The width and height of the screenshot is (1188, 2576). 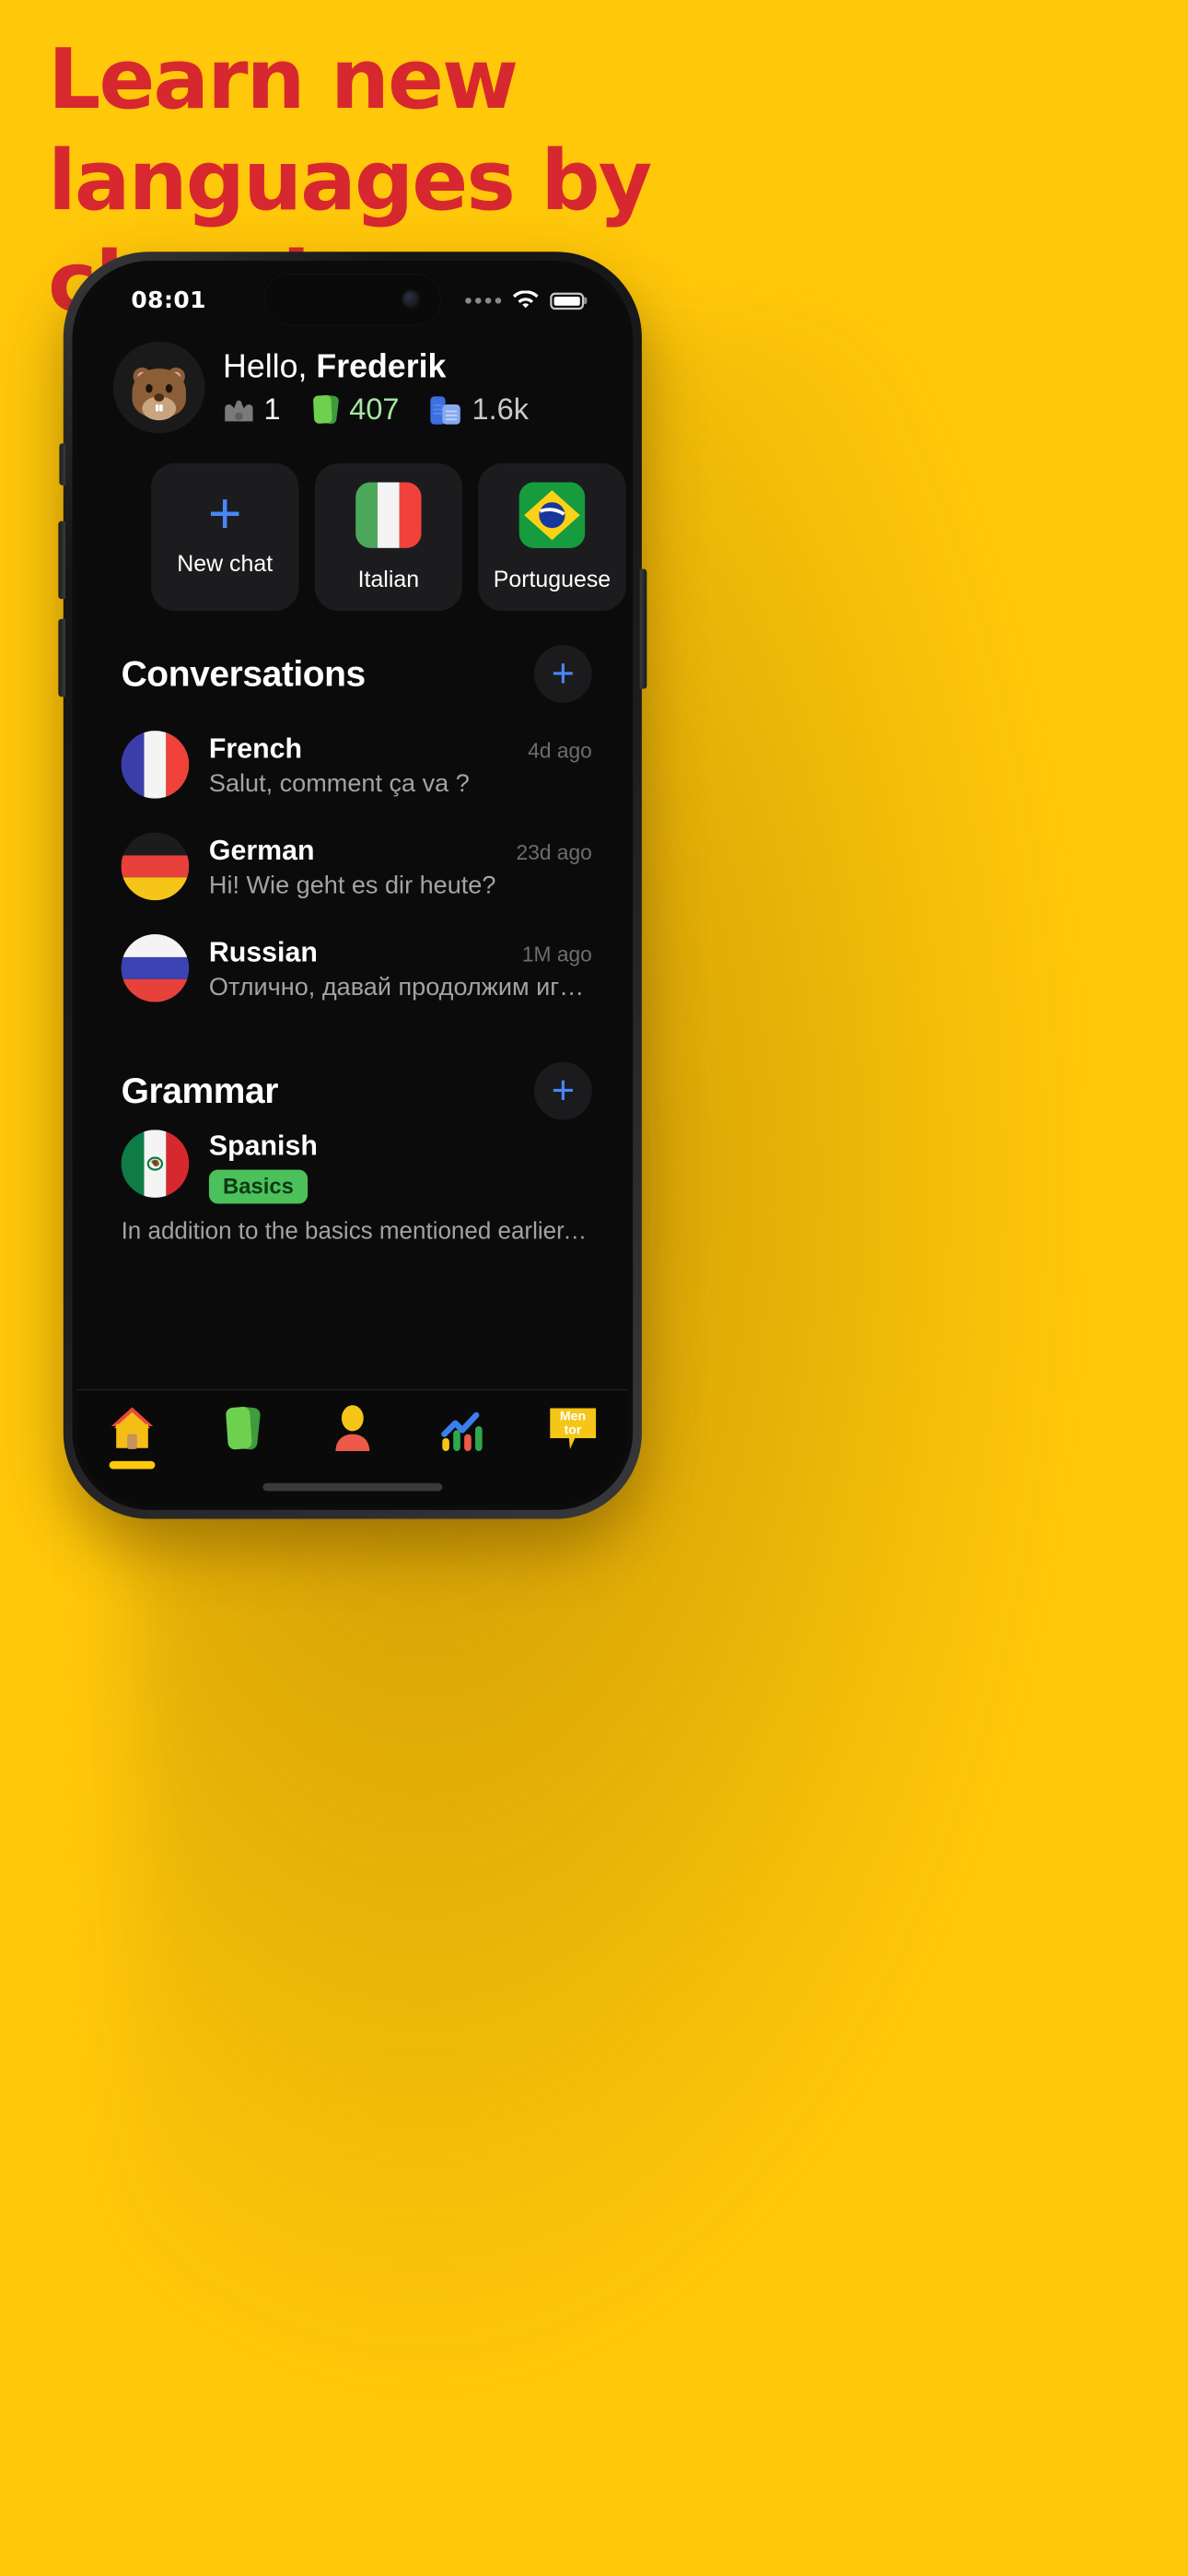 What do you see at coordinates (272, 410) in the screenshot?
I see `stat-streak-value: 1` at bounding box center [272, 410].